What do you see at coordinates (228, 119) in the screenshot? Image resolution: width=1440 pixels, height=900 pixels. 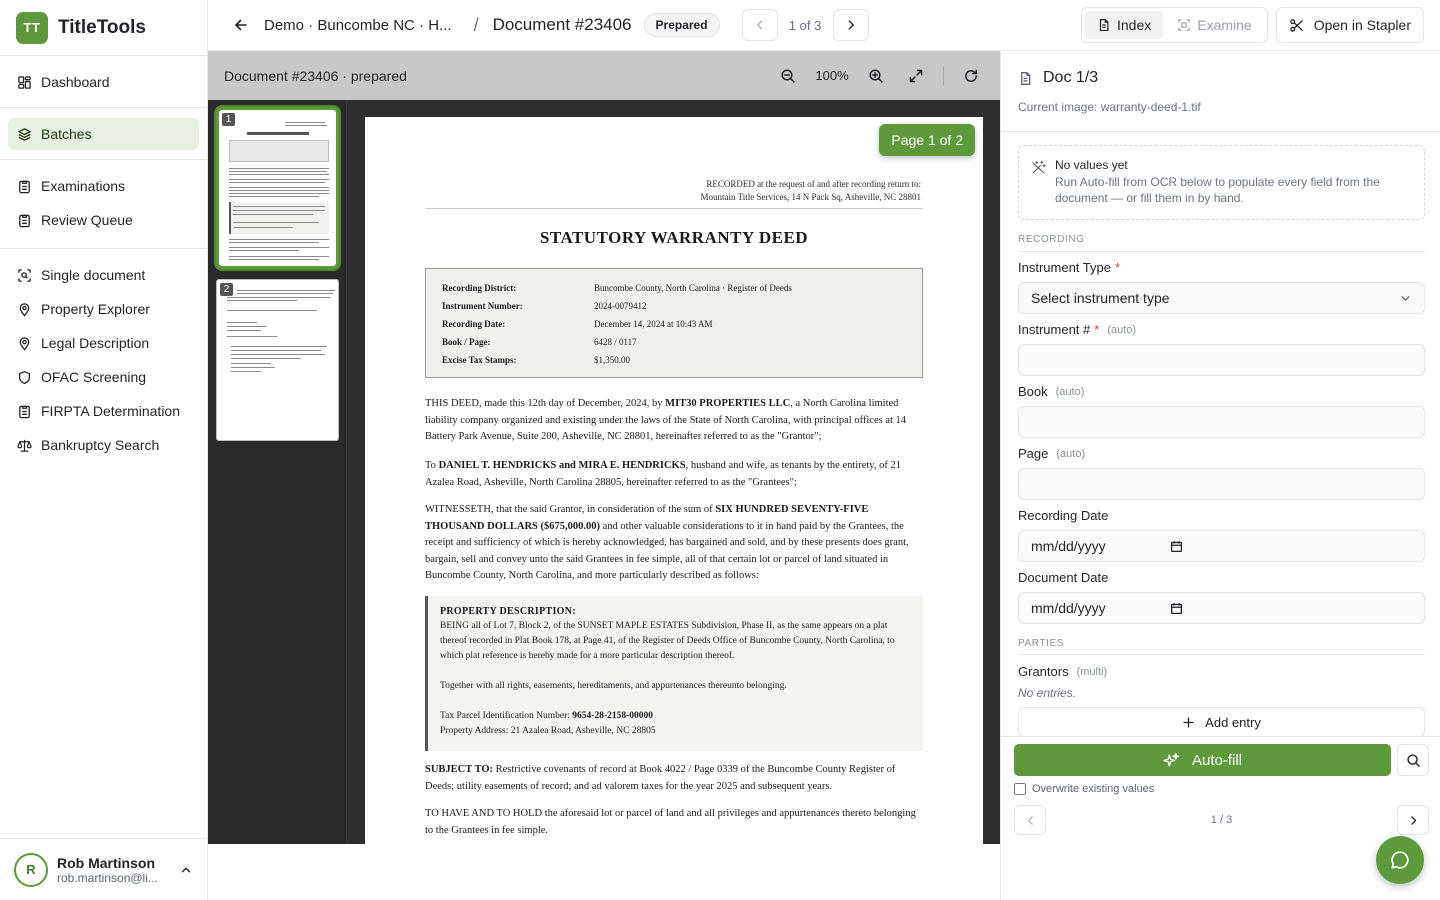 I see `thumbnail-number: 1` at bounding box center [228, 119].